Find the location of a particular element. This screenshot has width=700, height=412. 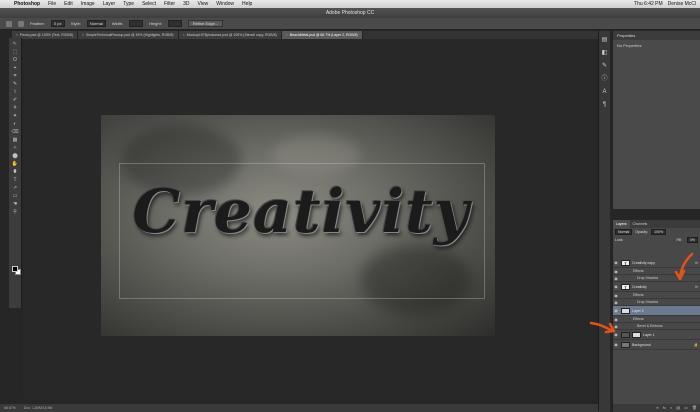

menu-window: Window is located at coordinates (225, 4).